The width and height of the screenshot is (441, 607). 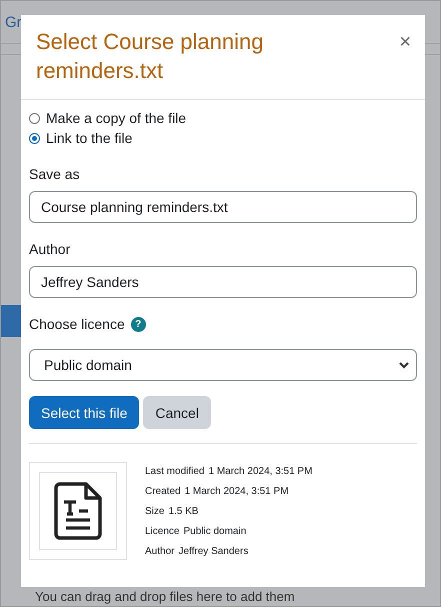 I want to click on licence-select: Public domain, so click(x=223, y=365).